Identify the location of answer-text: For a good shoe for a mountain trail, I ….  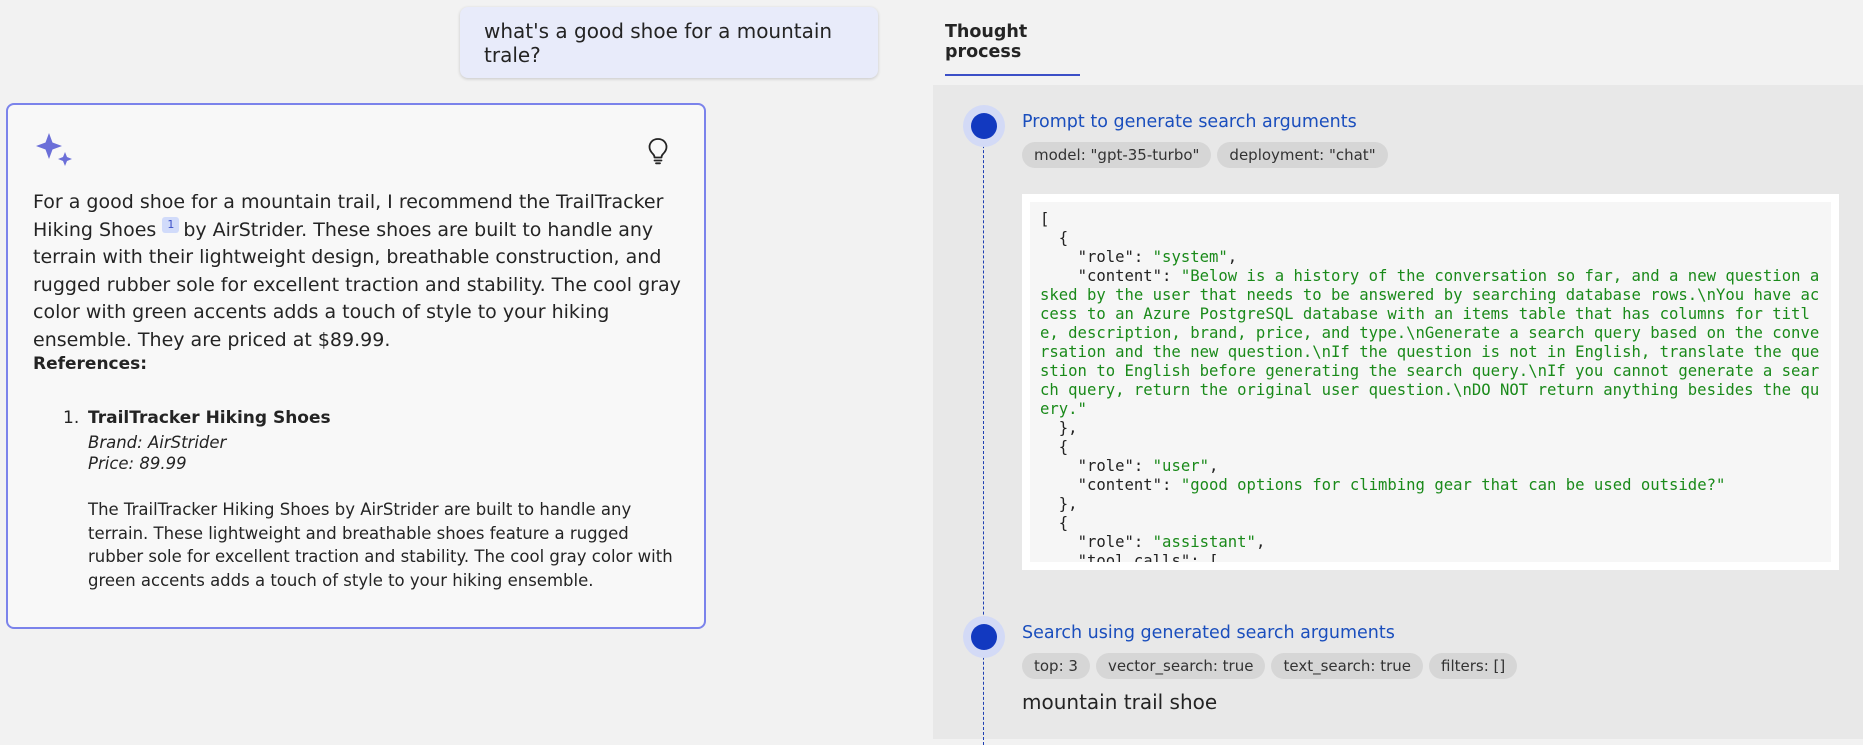
(358, 271).